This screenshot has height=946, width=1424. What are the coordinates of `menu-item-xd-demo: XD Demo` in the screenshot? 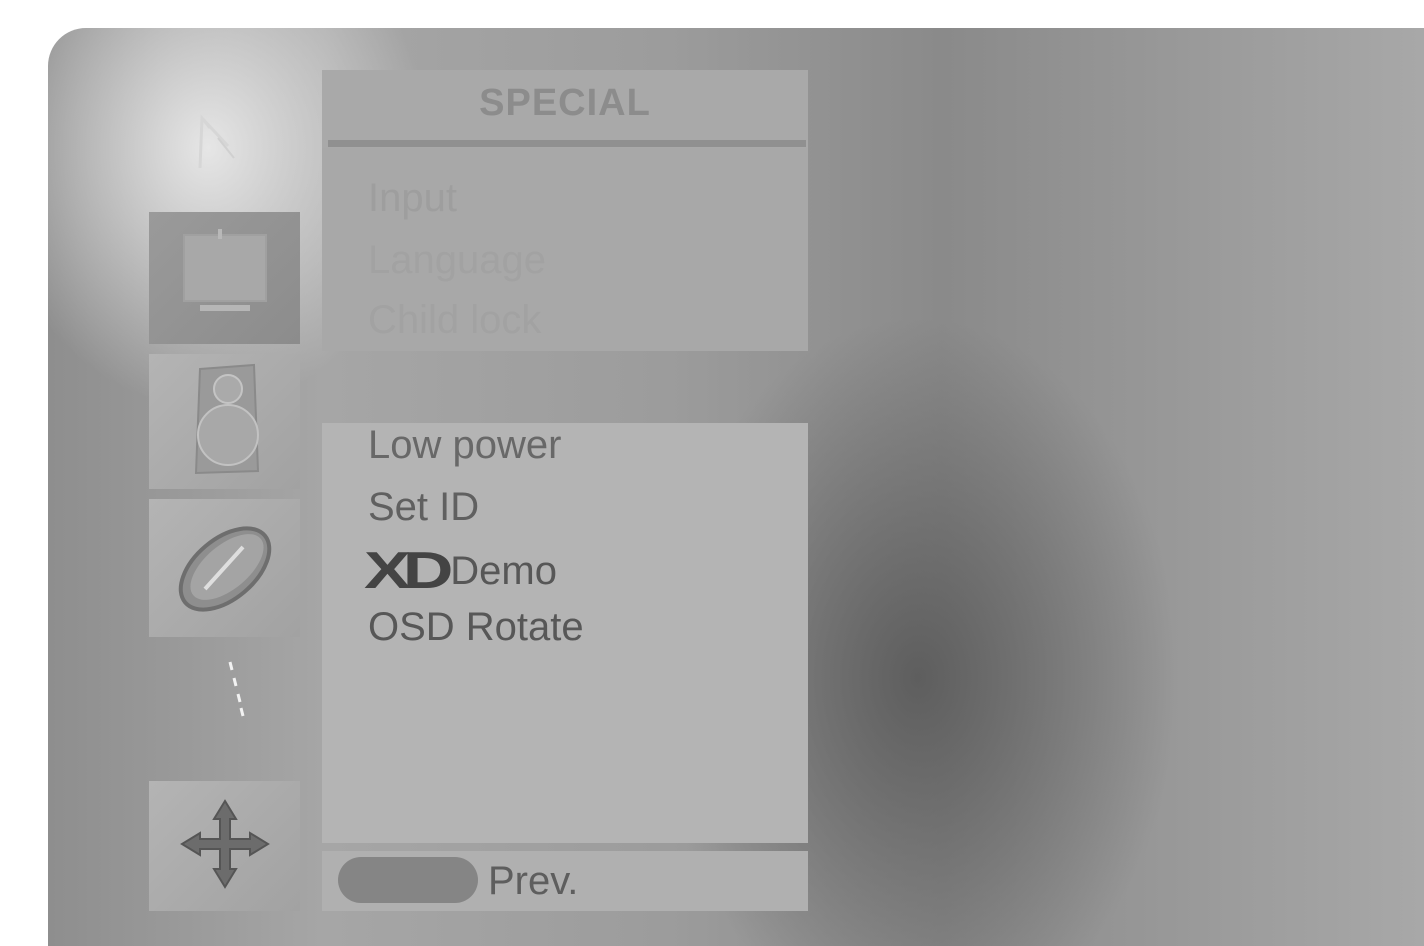 It's located at (460, 571).